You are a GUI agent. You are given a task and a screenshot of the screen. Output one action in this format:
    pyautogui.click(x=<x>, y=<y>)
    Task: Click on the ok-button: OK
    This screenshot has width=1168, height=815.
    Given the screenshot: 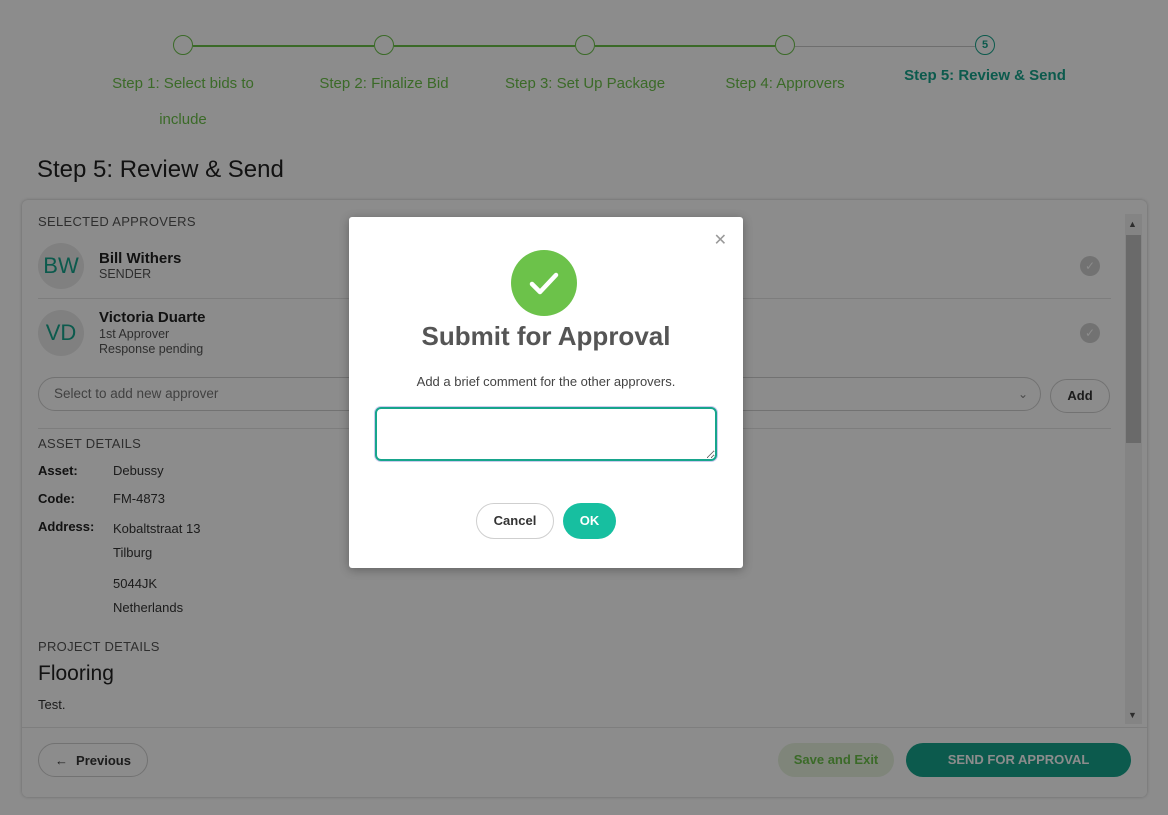 What is the action you would take?
    pyautogui.click(x=589, y=521)
    